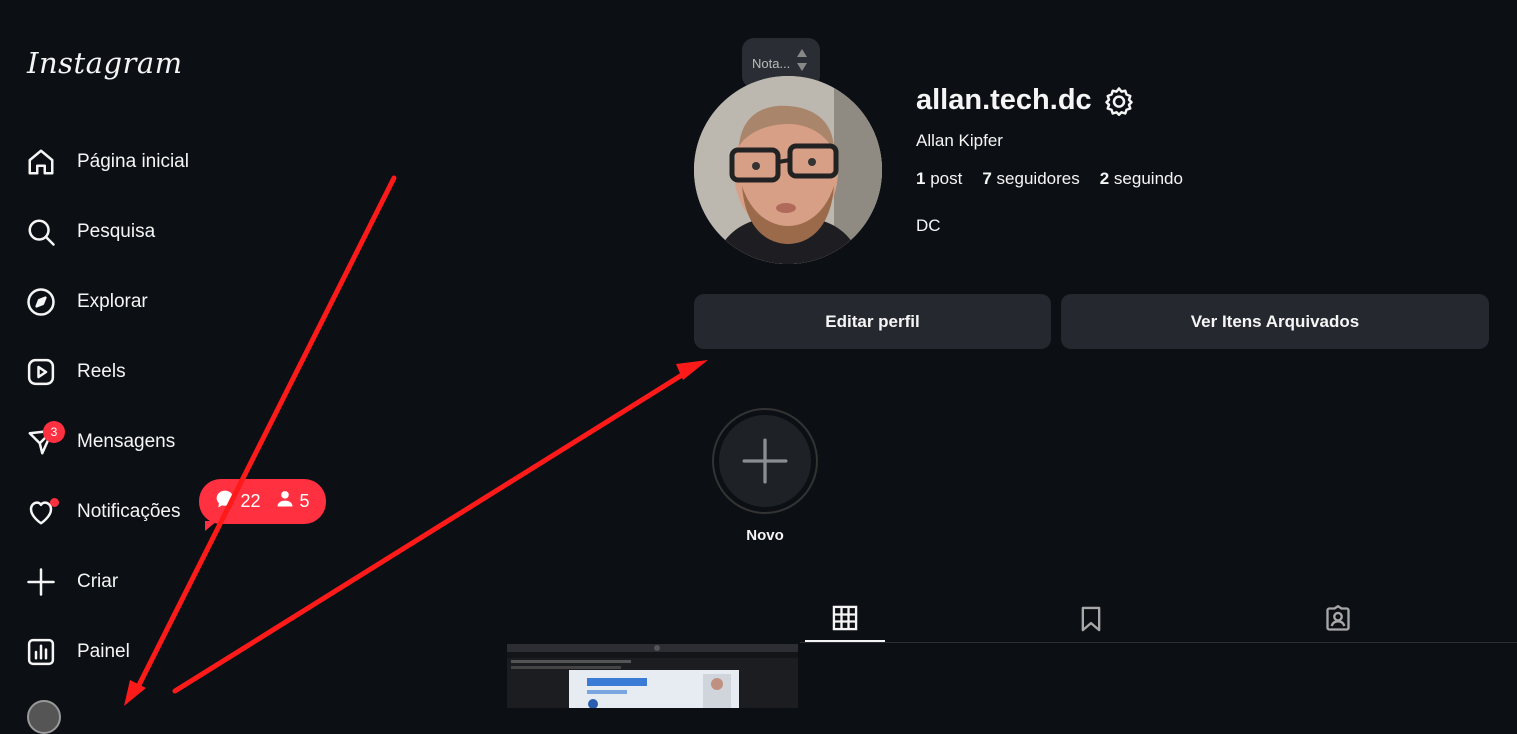  Describe the element at coordinates (41, 372) in the screenshot. I see `reels-icon` at that location.